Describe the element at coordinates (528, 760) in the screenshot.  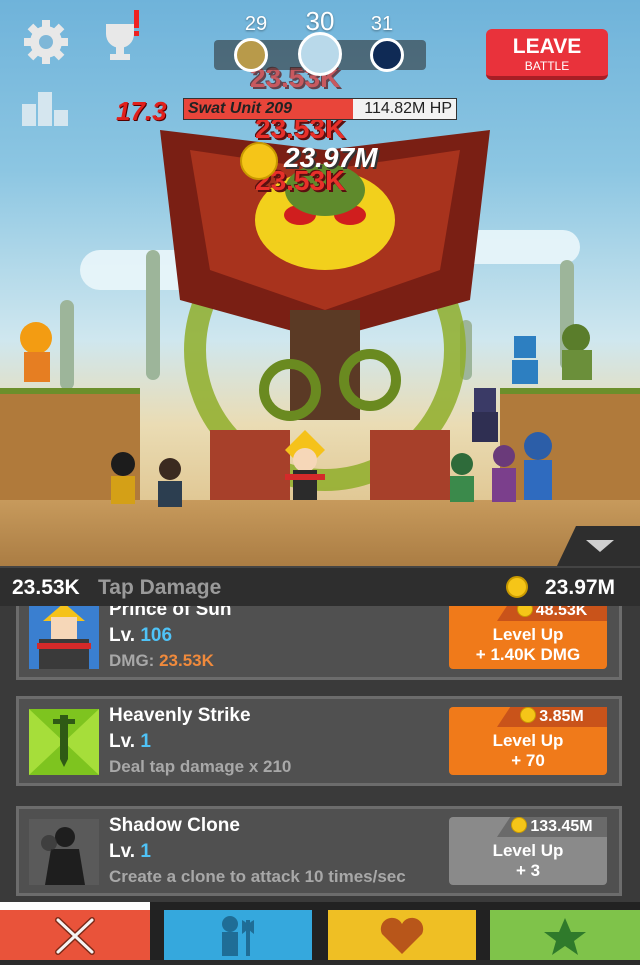
I see `level-up-bonus: + 70` at that location.